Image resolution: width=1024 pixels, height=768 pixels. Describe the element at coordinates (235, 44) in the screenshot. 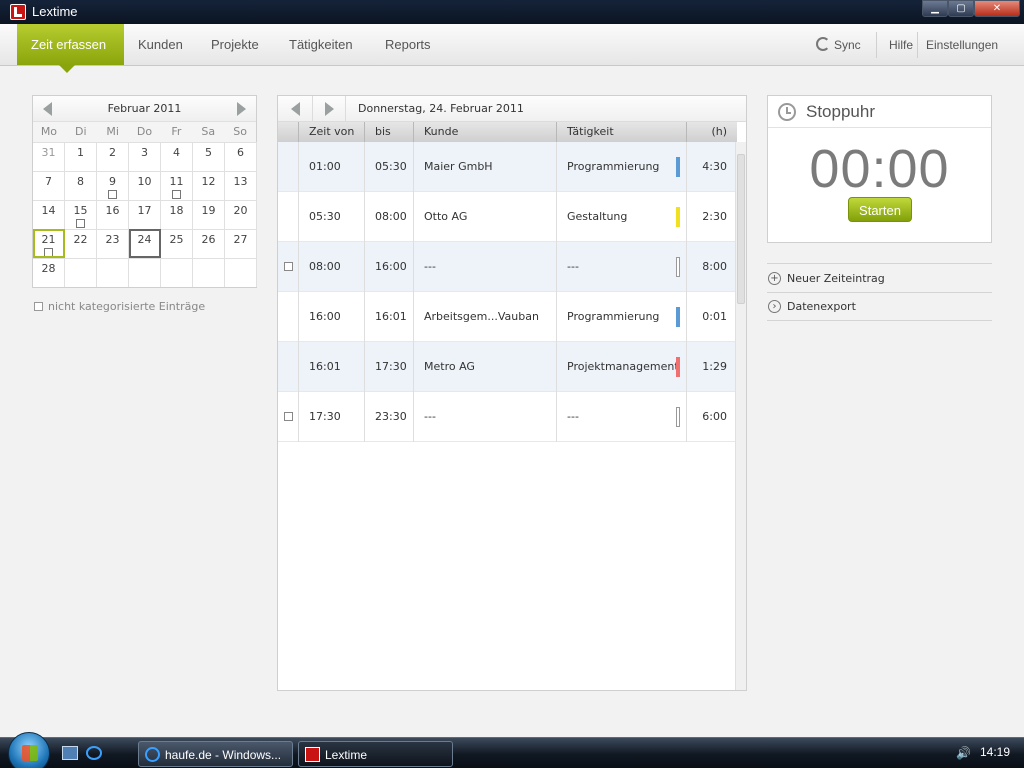

I see `tab-projekte: Projekte` at that location.